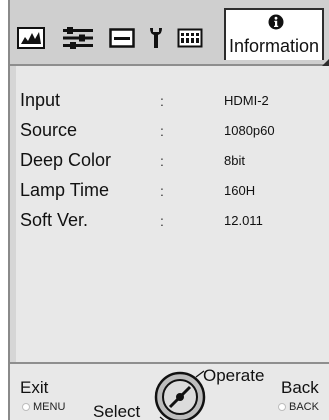 The width and height of the screenshot is (329, 420). I want to click on operate-label: Operate, so click(234, 375).